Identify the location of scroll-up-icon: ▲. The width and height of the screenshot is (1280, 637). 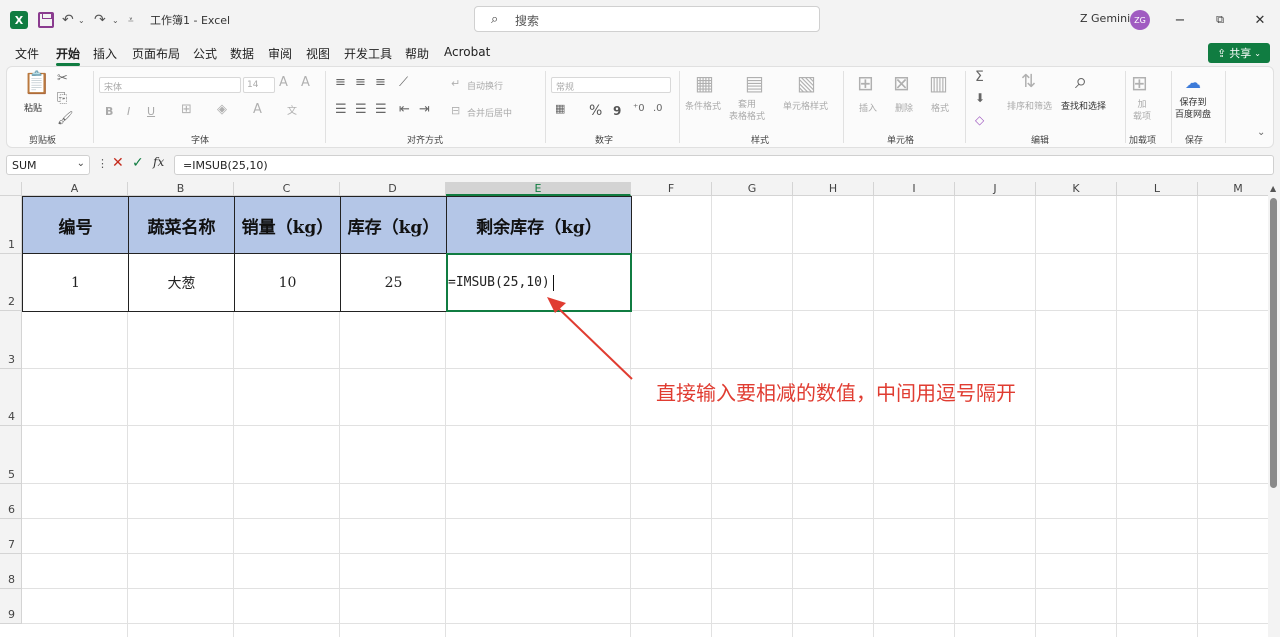
(1273, 188).